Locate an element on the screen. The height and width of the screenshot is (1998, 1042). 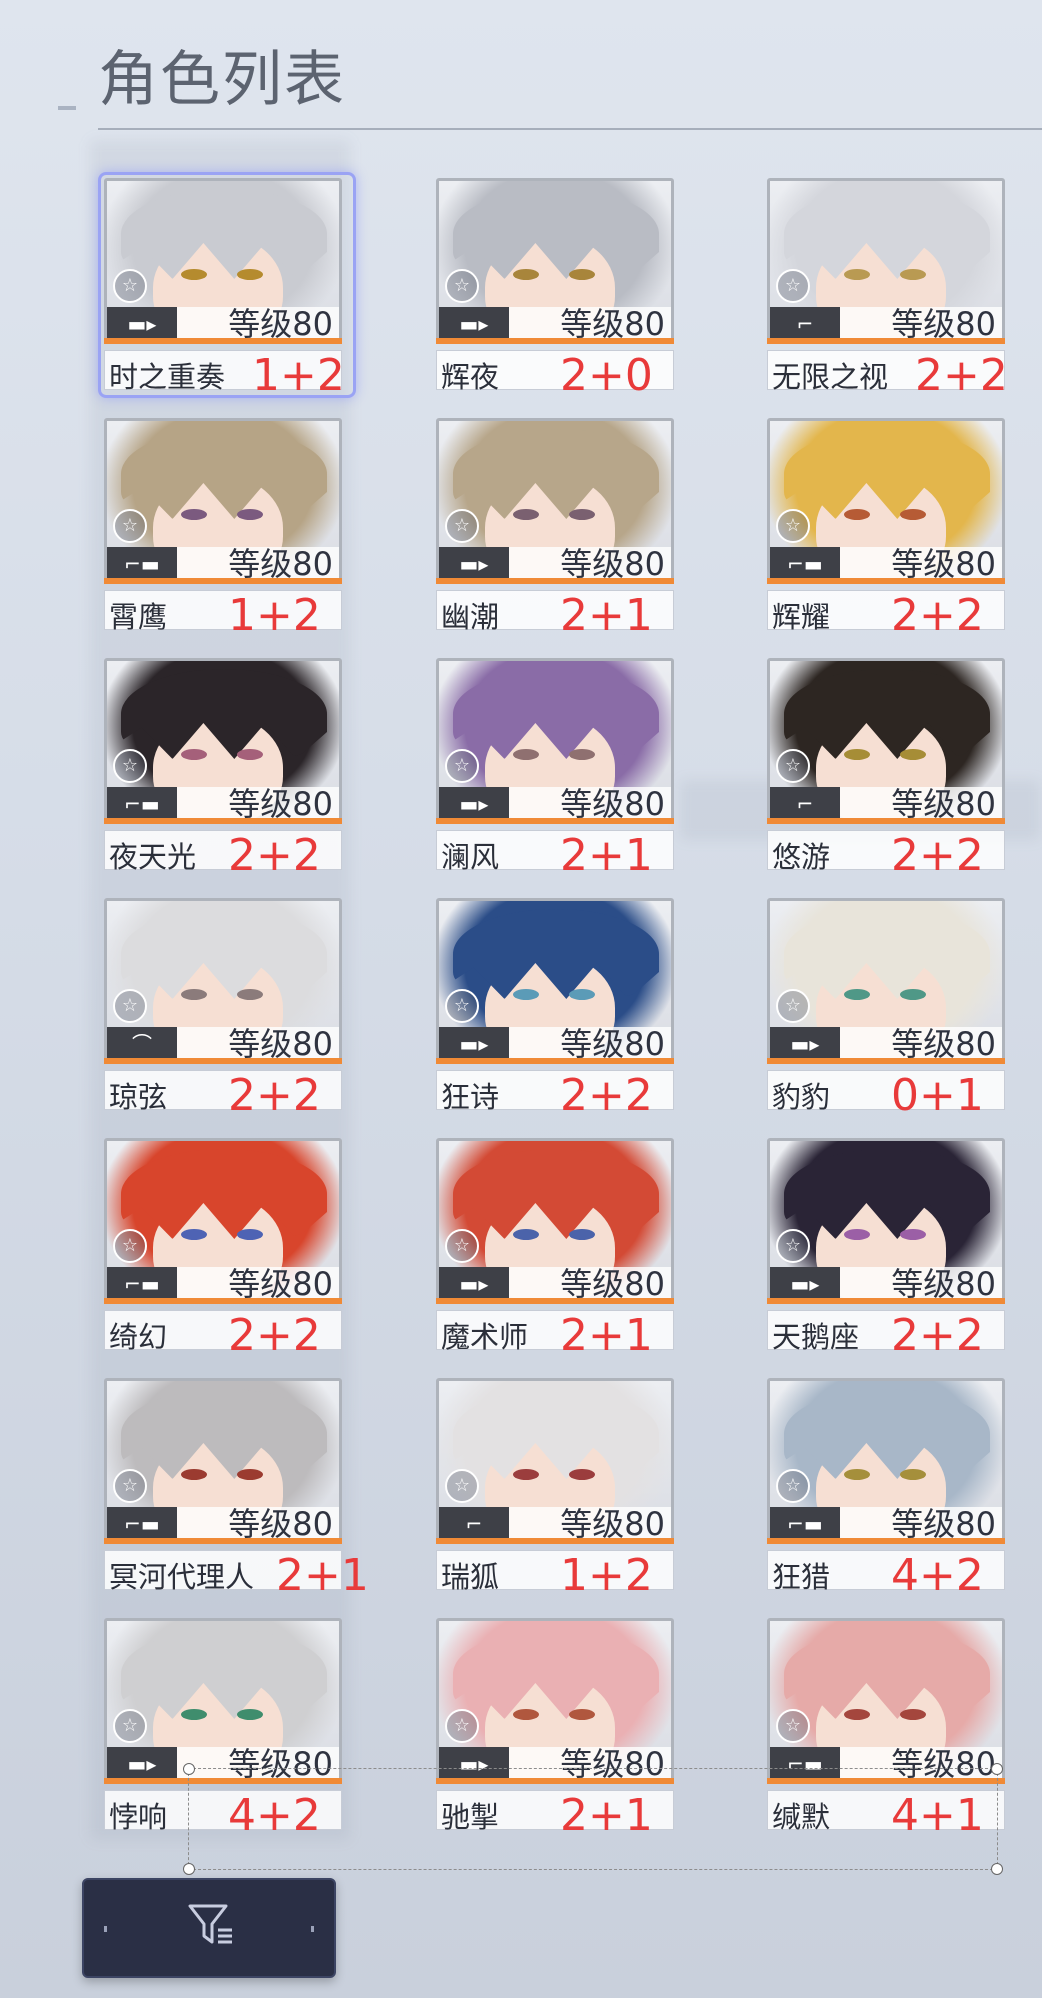
character-card: ☆ ⌐▬ 等级80 霄鹰 1+2 is located at coordinates (223, 528).